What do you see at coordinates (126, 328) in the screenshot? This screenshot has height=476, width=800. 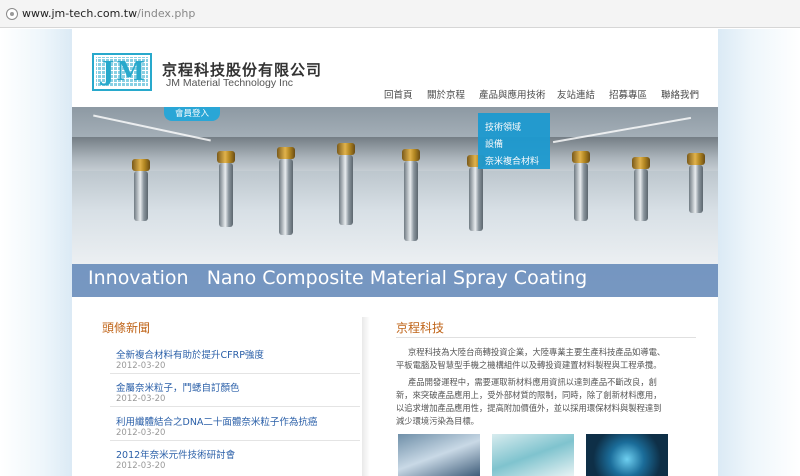 I see `news-section-title: 頭條新聞` at bounding box center [126, 328].